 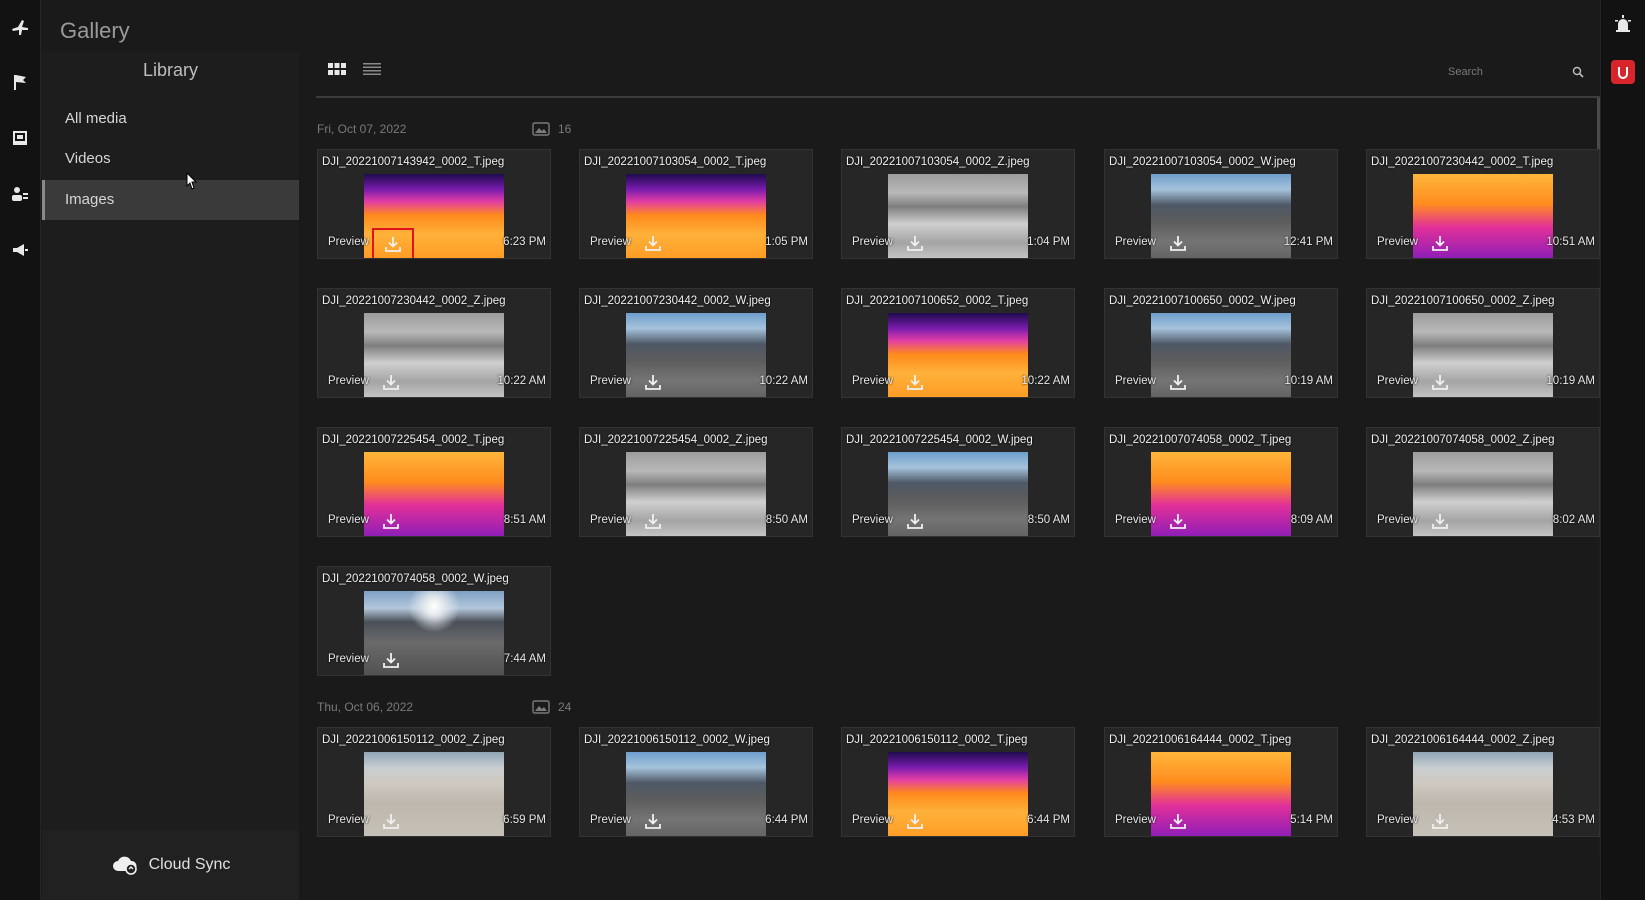 What do you see at coordinates (337, 71) in the screenshot?
I see `grid-view-icon` at bounding box center [337, 71].